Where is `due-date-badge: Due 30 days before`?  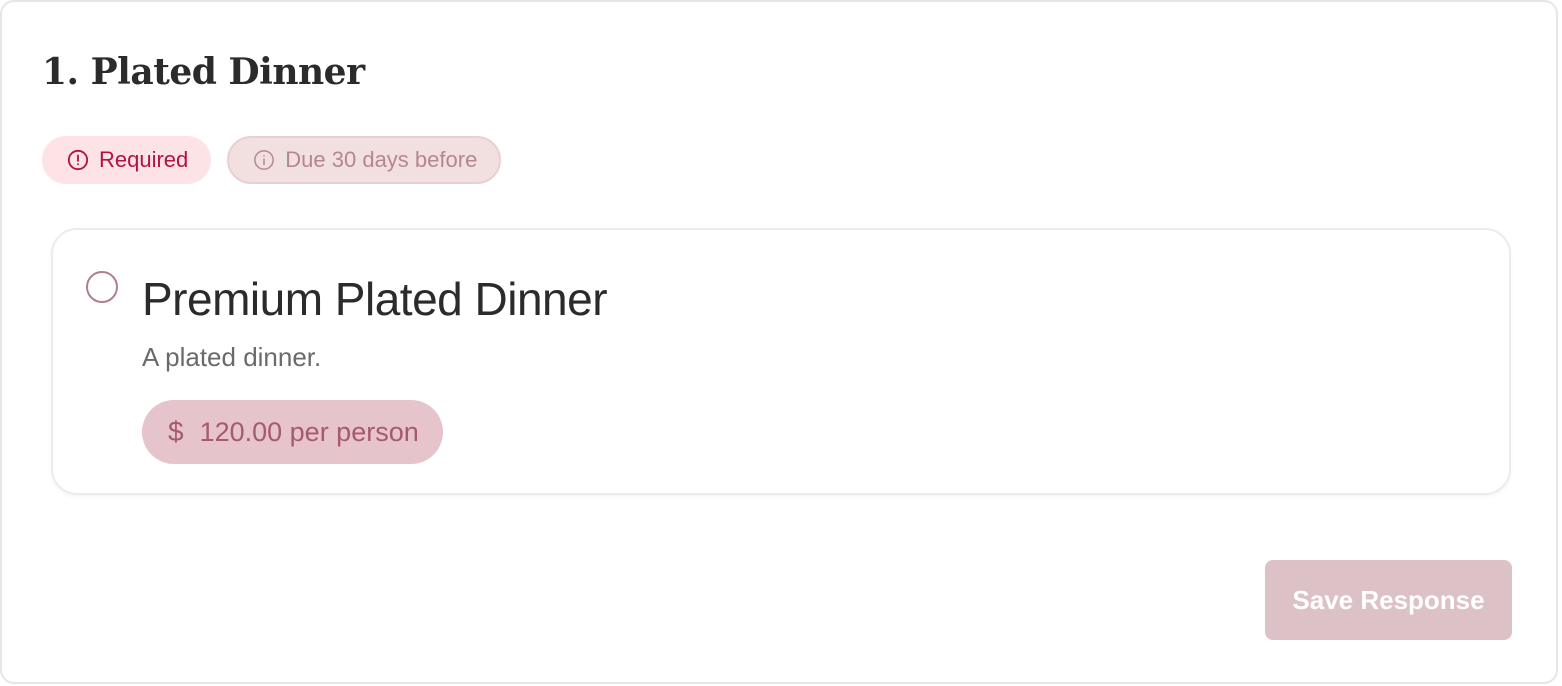 due-date-badge: Due 30 days before is located at coordinates (364, 160).